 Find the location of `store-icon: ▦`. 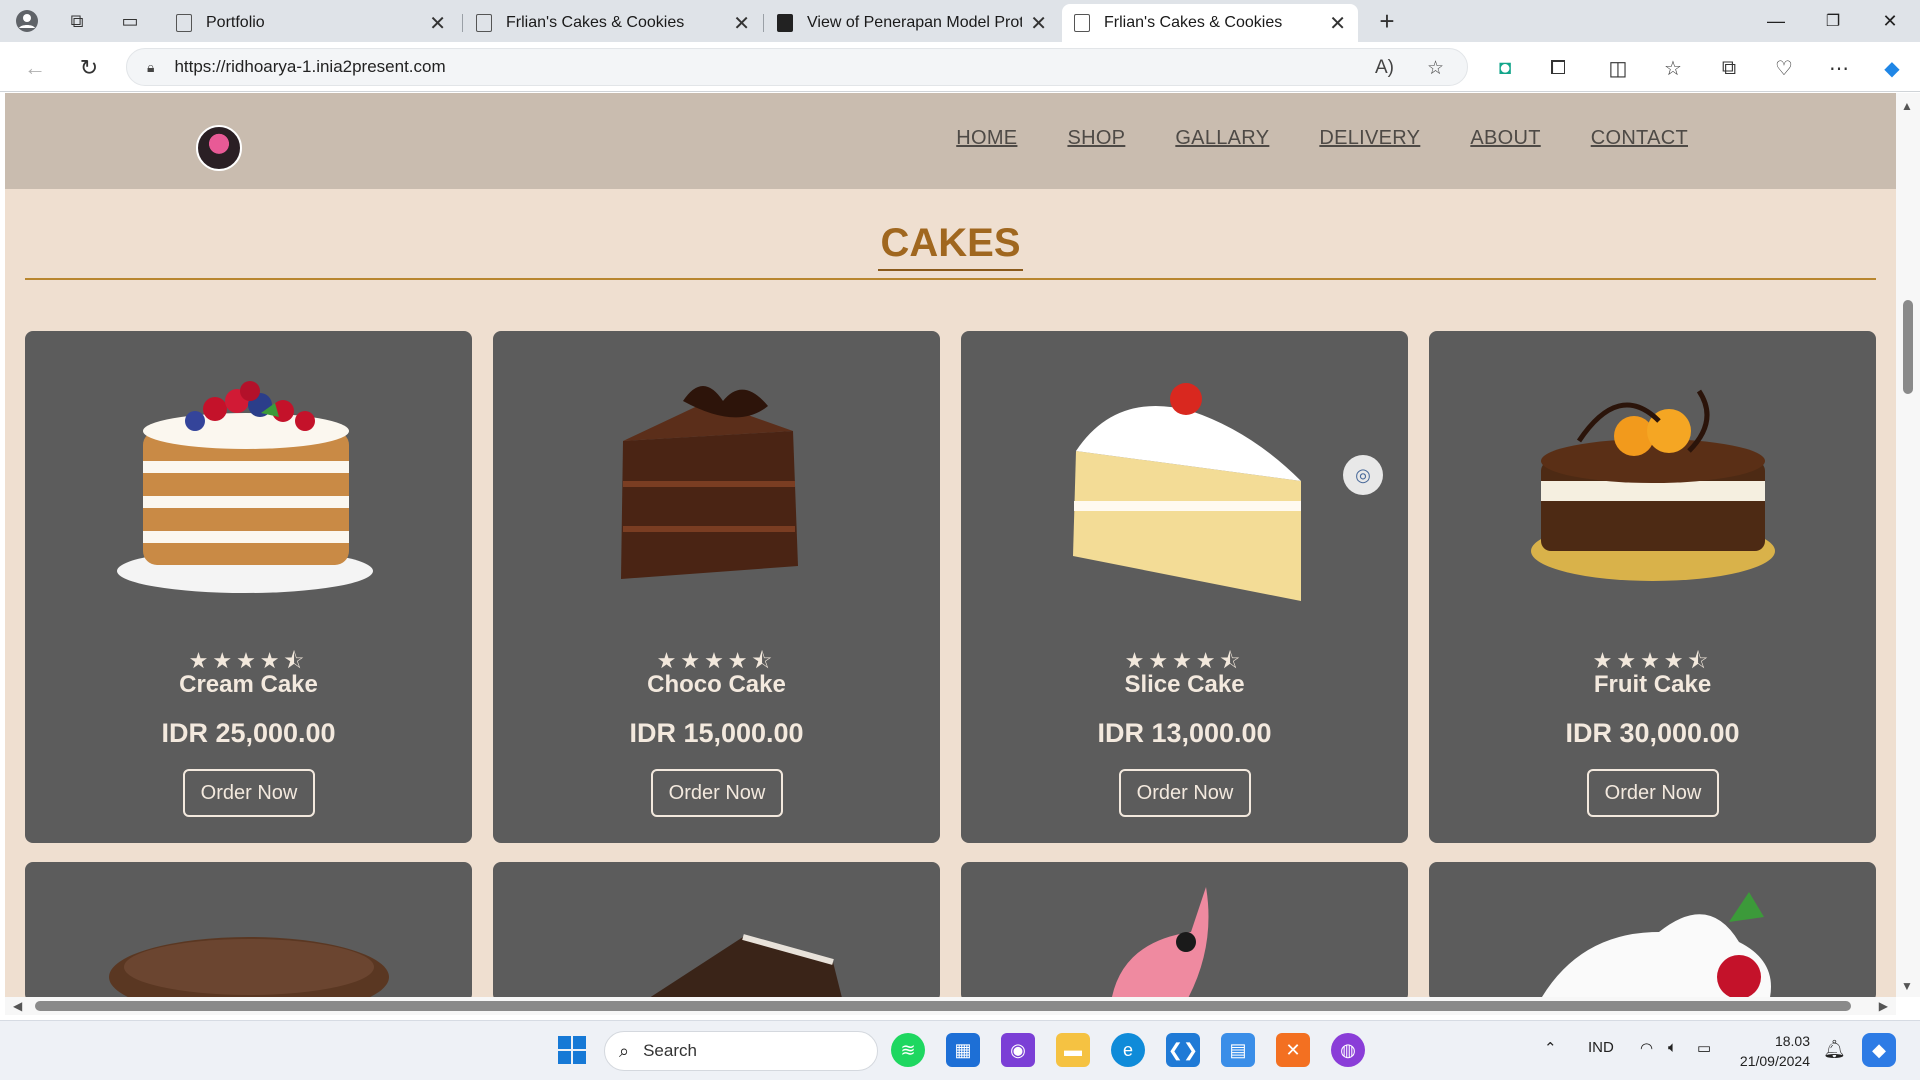

store-icon: ▦ is located at coordinates (963, 1050).